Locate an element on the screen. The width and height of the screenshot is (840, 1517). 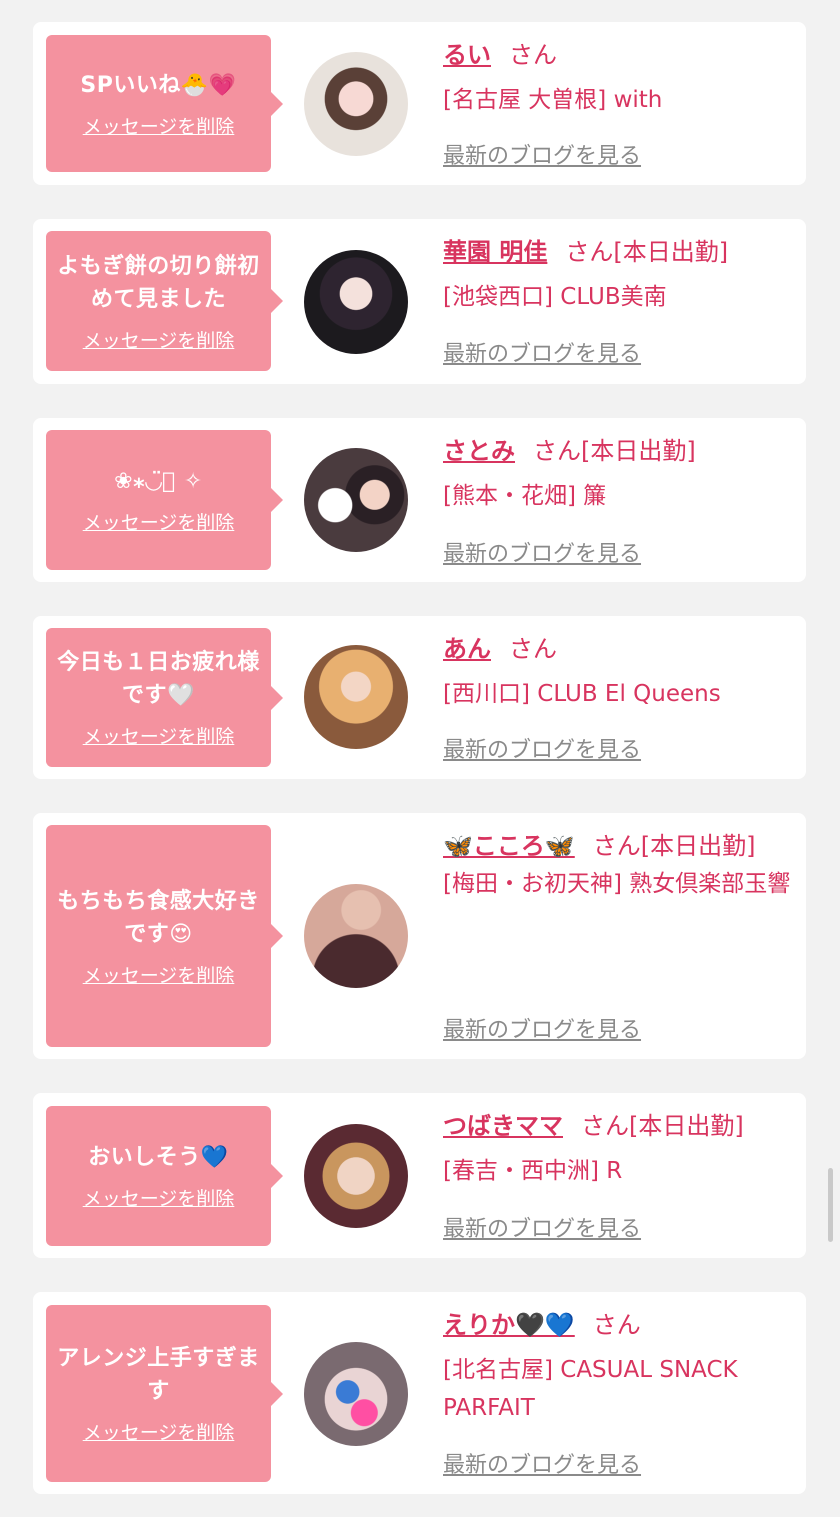
name-line: 華園 明佳 さん[本日出勤] is located at coordinates (619, 252).